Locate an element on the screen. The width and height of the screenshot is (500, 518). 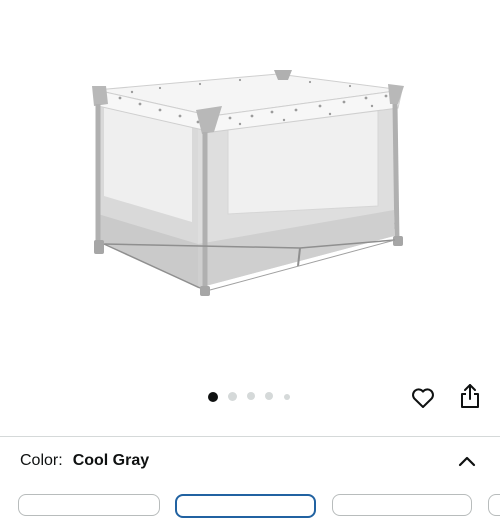
share-button is located at coordinates (470, 396).